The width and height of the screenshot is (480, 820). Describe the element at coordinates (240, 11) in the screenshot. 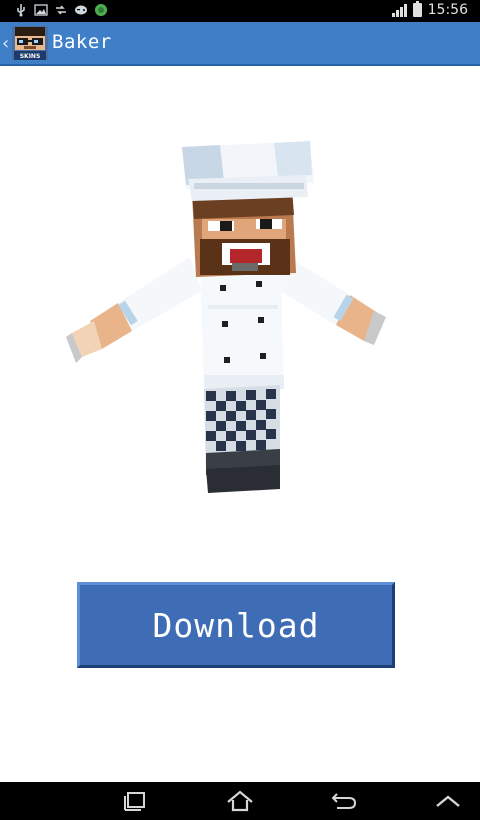

I see `status-bar: 15:56` at that location.